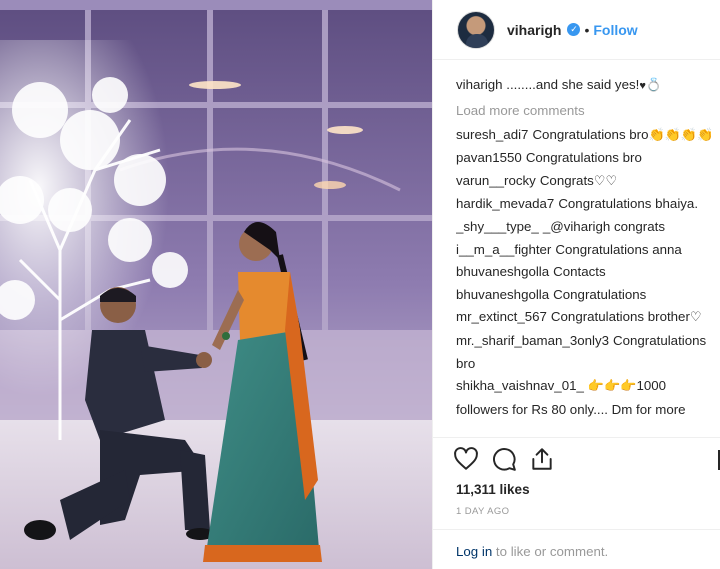 Image resolution: width=720 pixels, height=569 pixels. I want to click on login-prompt: Log in to like or comment., so click(532, 551).